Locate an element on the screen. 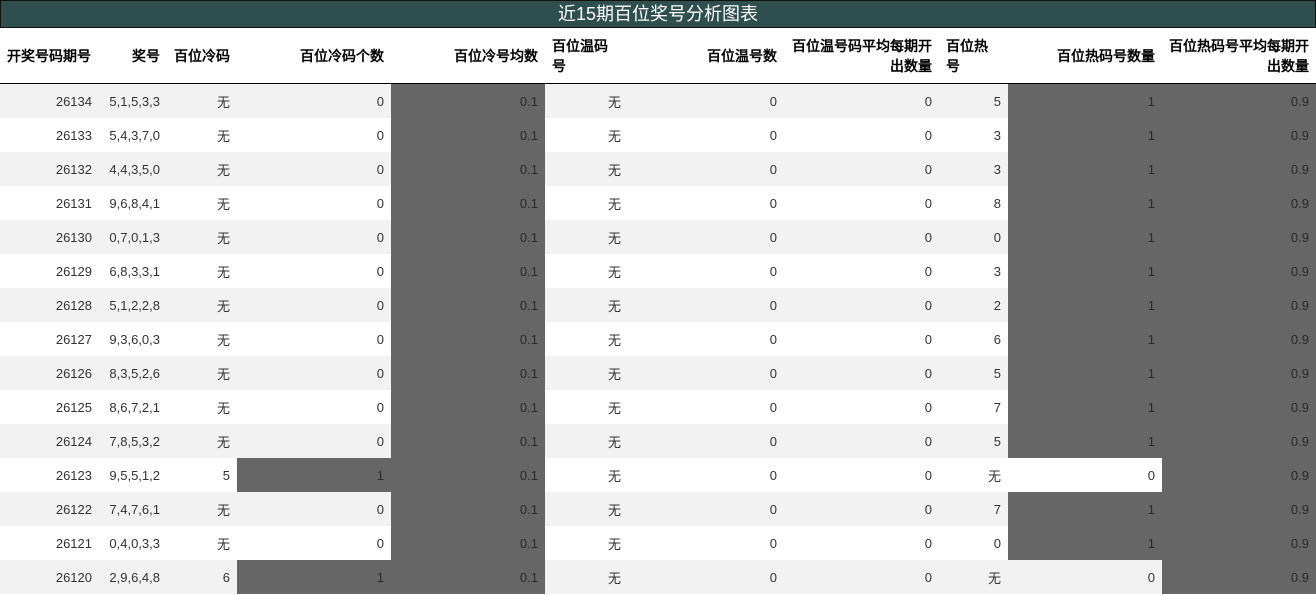  table-row: 26131 9,6,8,4,1 无 0 0.1 无 0 0 8 1 0.9 is located at coordinates (658, 203).